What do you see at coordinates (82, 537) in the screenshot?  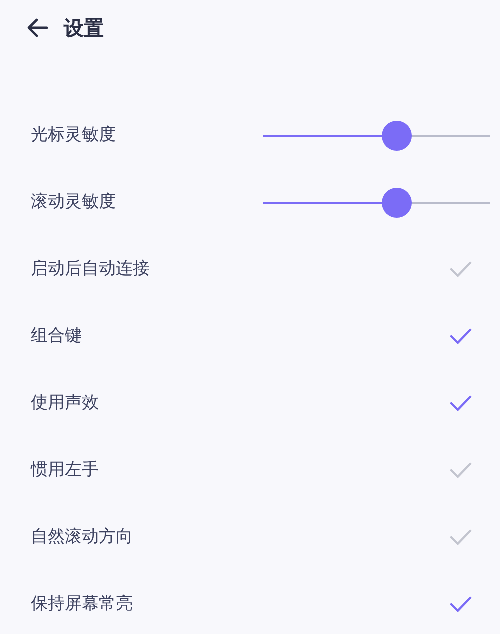 I see `setting-label: 自然滚动方向` at bounding box center [82, 537].